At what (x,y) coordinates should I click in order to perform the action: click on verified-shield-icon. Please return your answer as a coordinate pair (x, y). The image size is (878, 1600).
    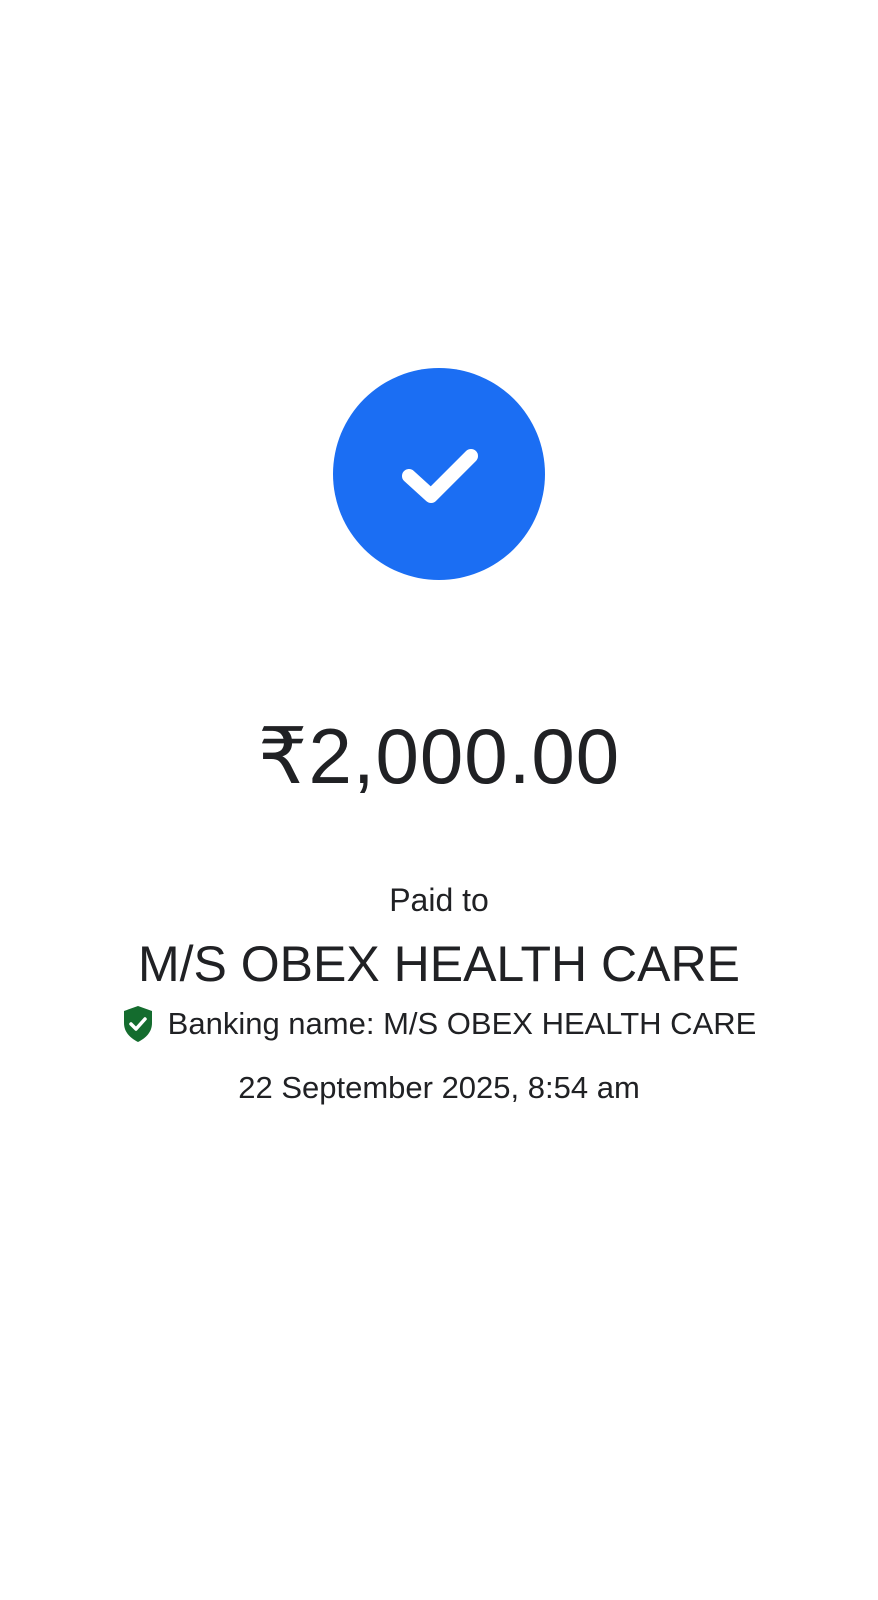
    Looking at the image, I should click on (137, 1024).